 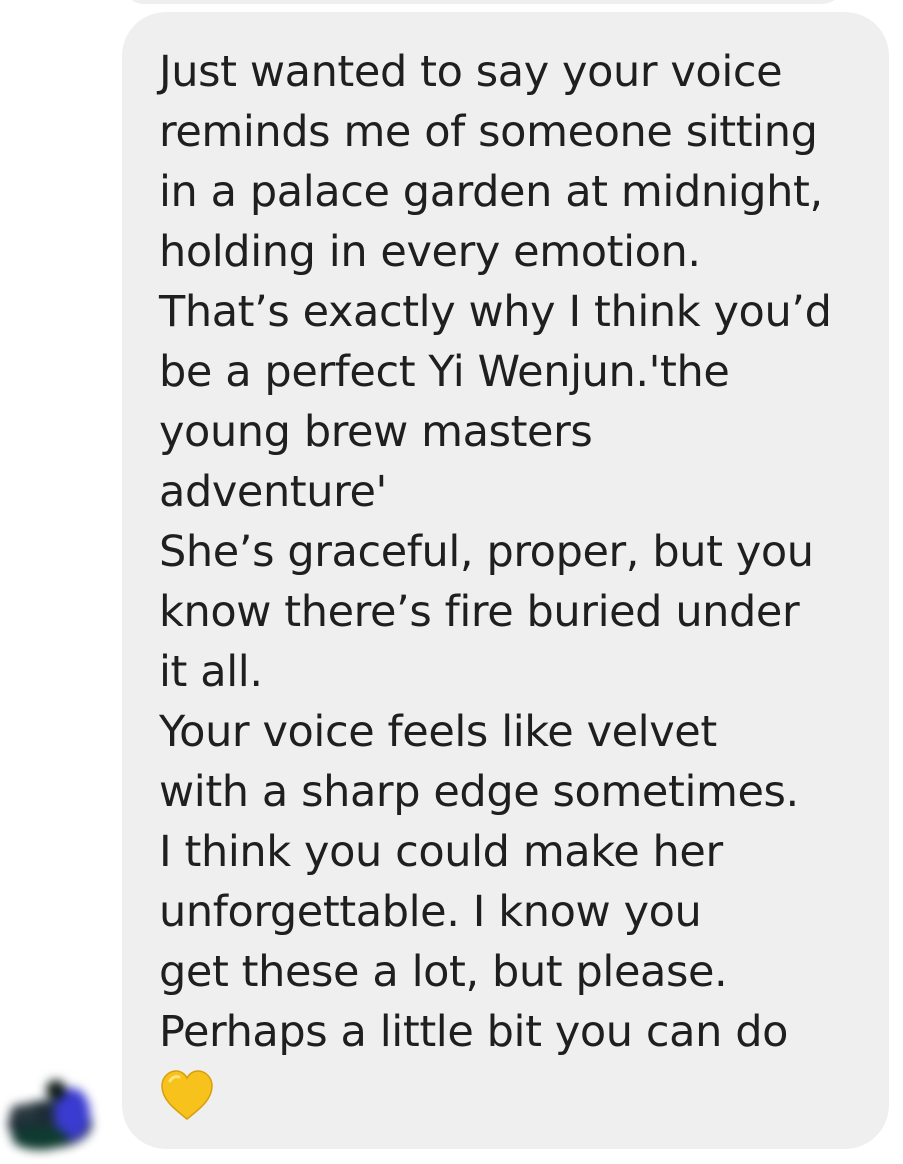 I want to click on message-line: in a palace garden at midnight,, so click(x=491, y=192).